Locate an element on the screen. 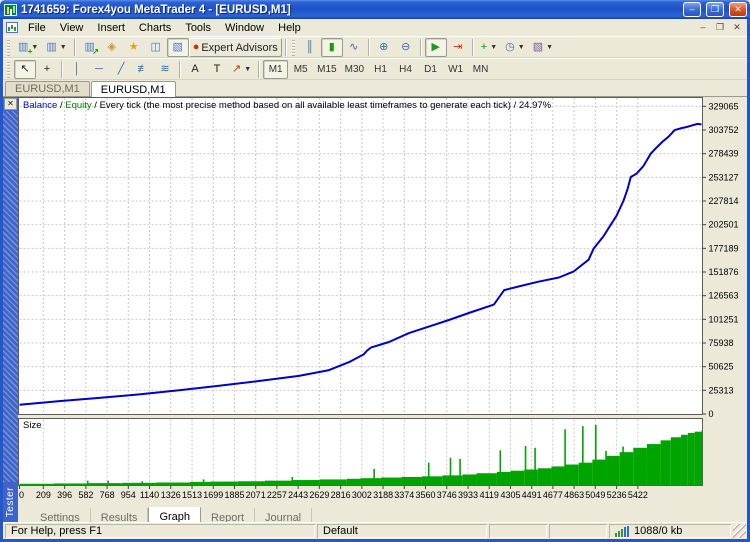 This screenshot has height=542, width=750. timeframe-M1: M1 is located at coordinates (276, 69).